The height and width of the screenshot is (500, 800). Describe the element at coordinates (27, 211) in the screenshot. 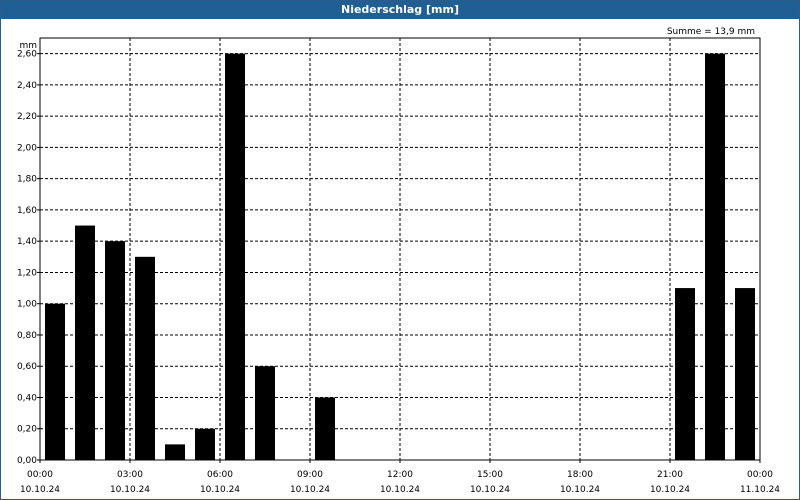

I see `y-tick-label: 1,60` at that location.